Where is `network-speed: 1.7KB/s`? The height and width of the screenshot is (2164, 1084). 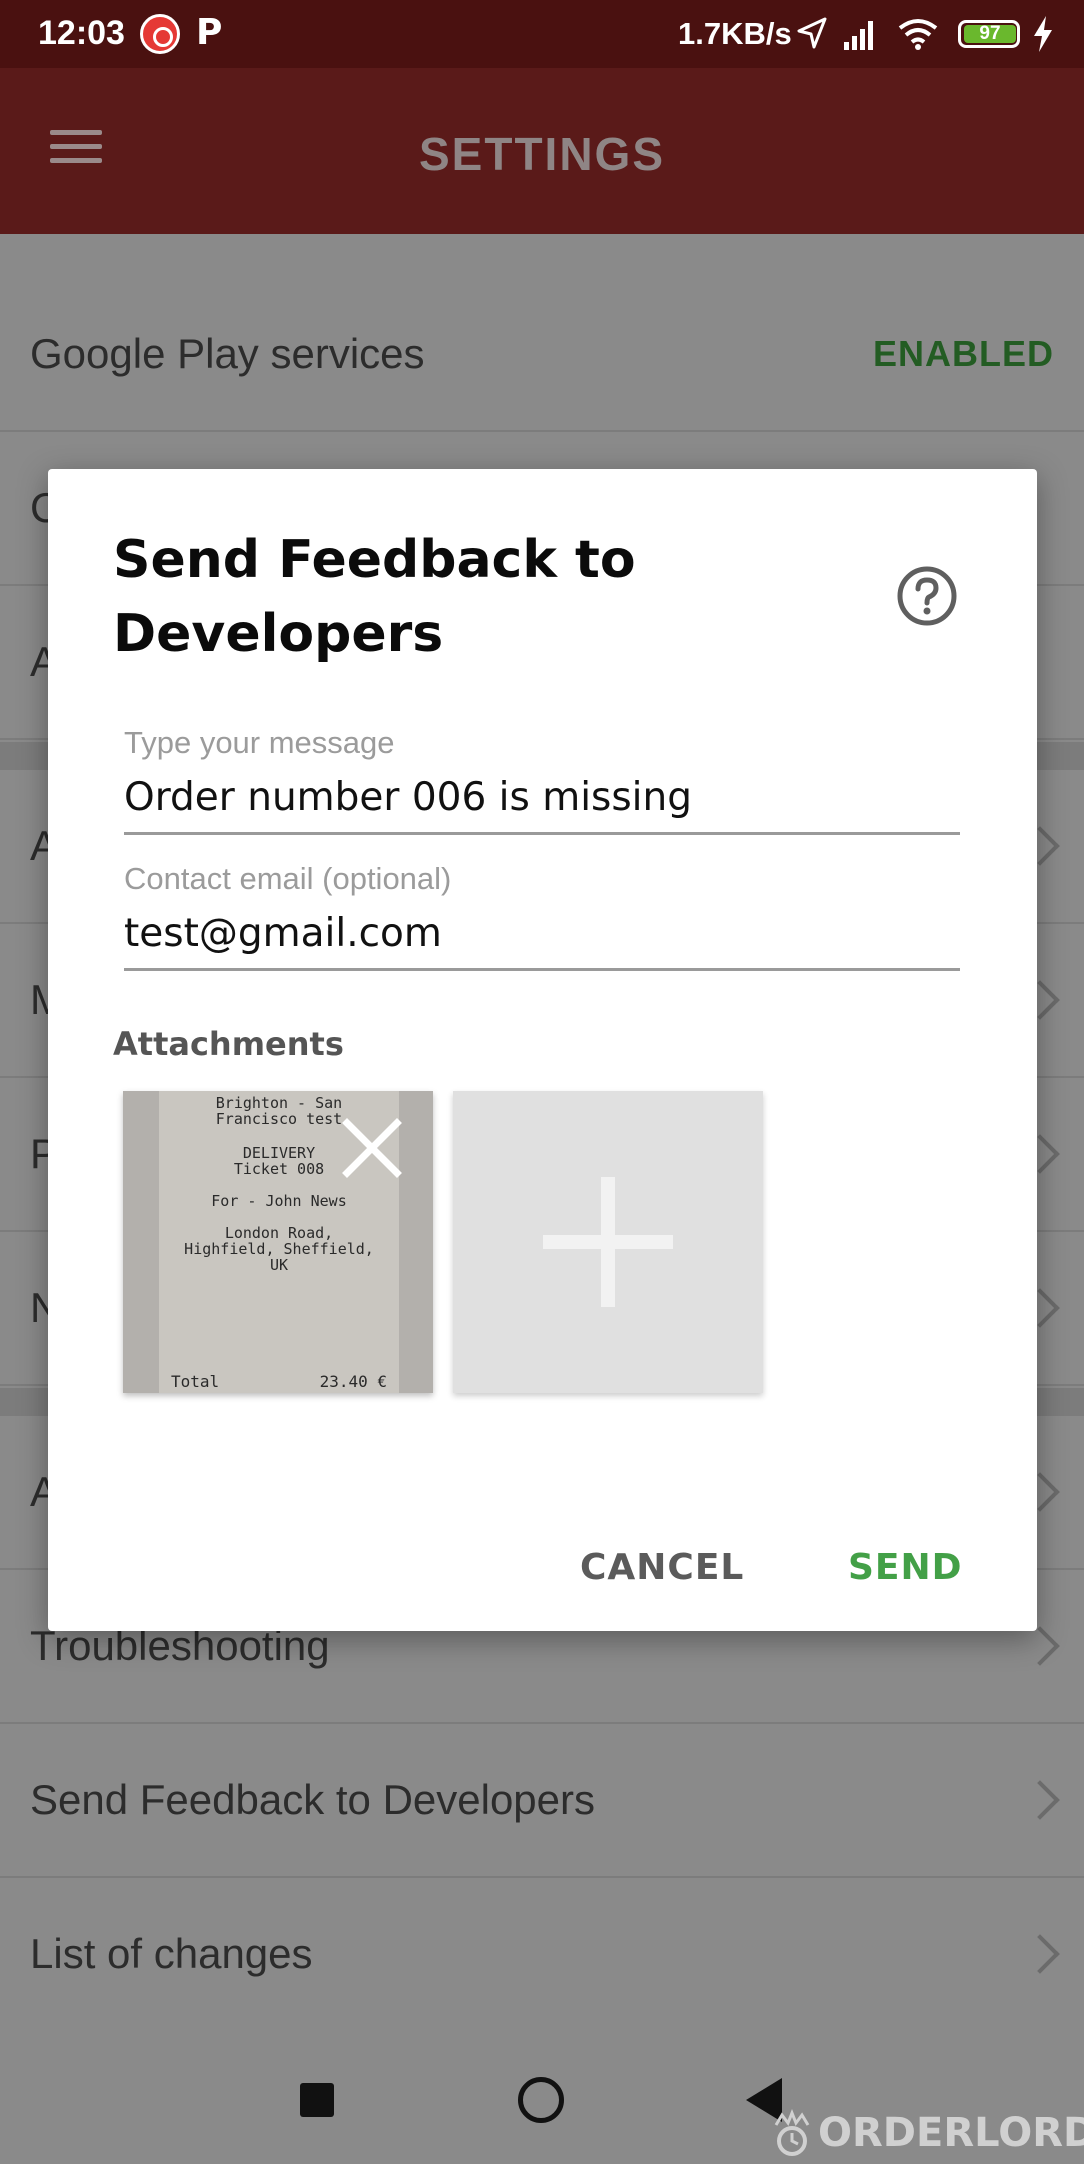 network-speed: 1.7KB/s is located at coordinates (735, 33).